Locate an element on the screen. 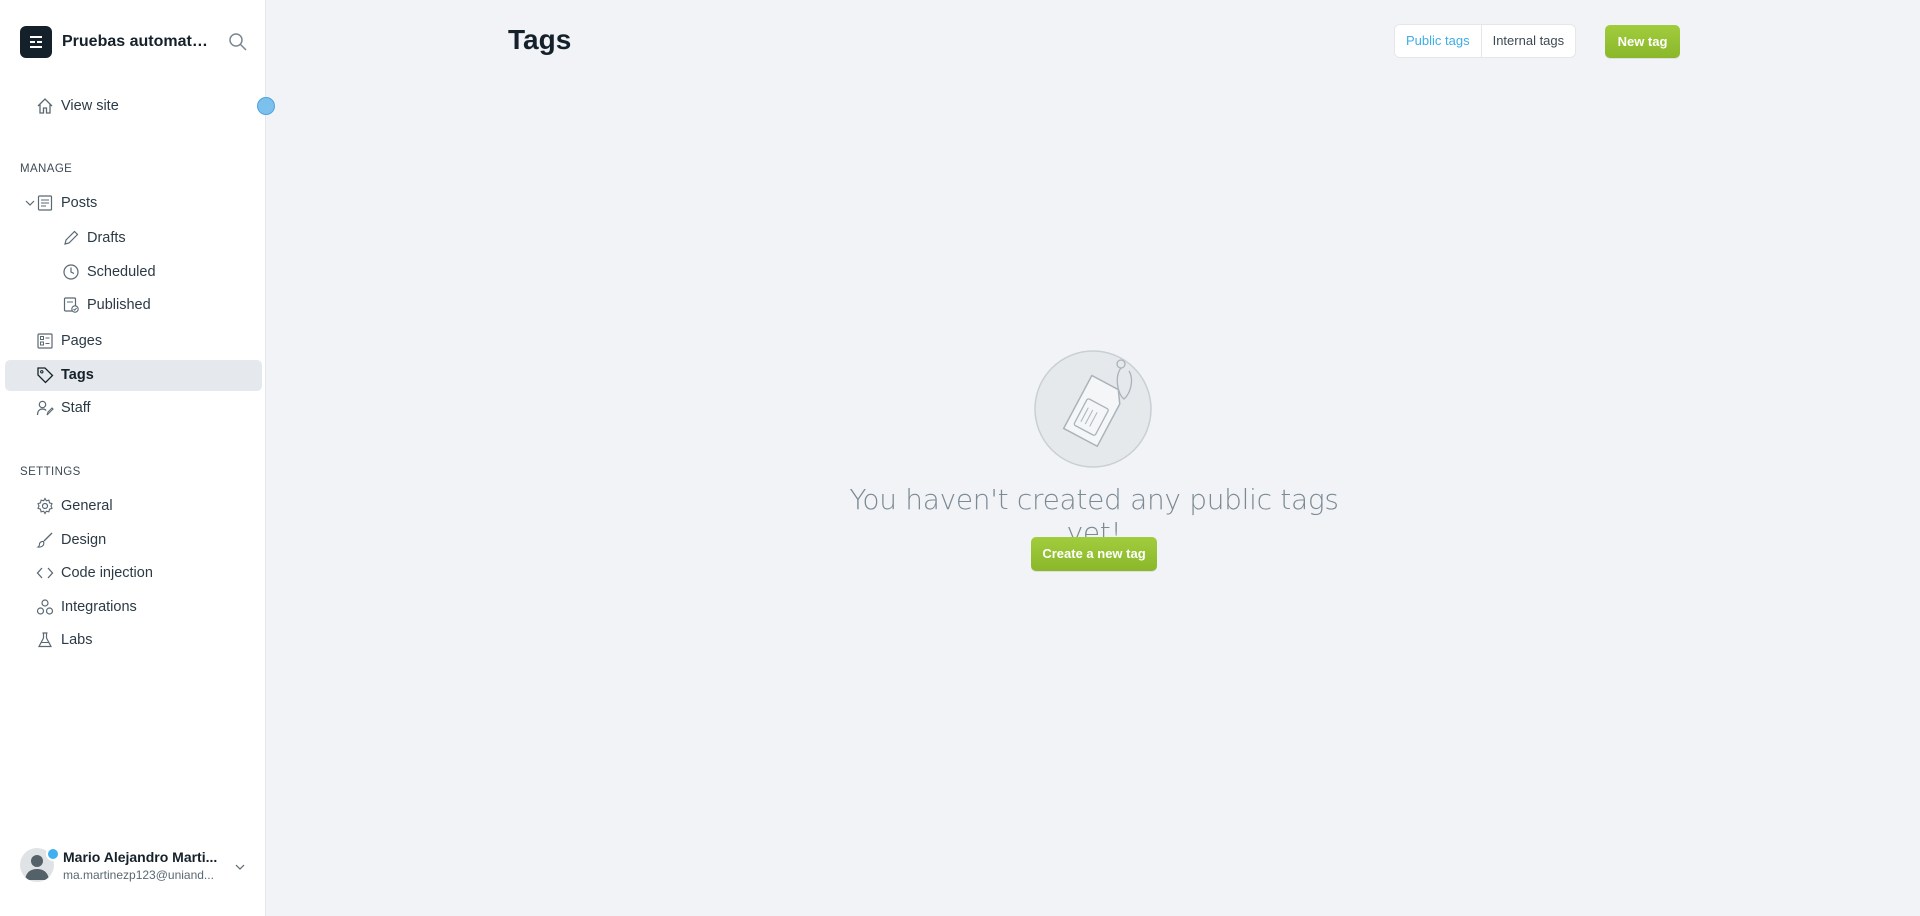 The height and width of the screenshot is (916, 1920). nav-labs: Labs is located at coordinates (133, 640).